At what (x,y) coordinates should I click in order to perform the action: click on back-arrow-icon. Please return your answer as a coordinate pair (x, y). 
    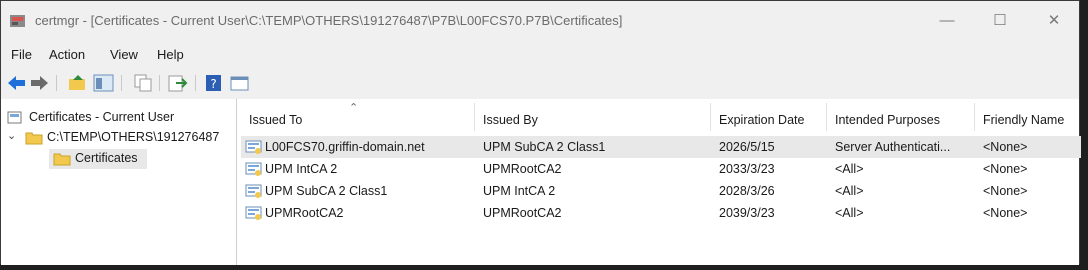
    Looking at the image, I should click on (17, 83).